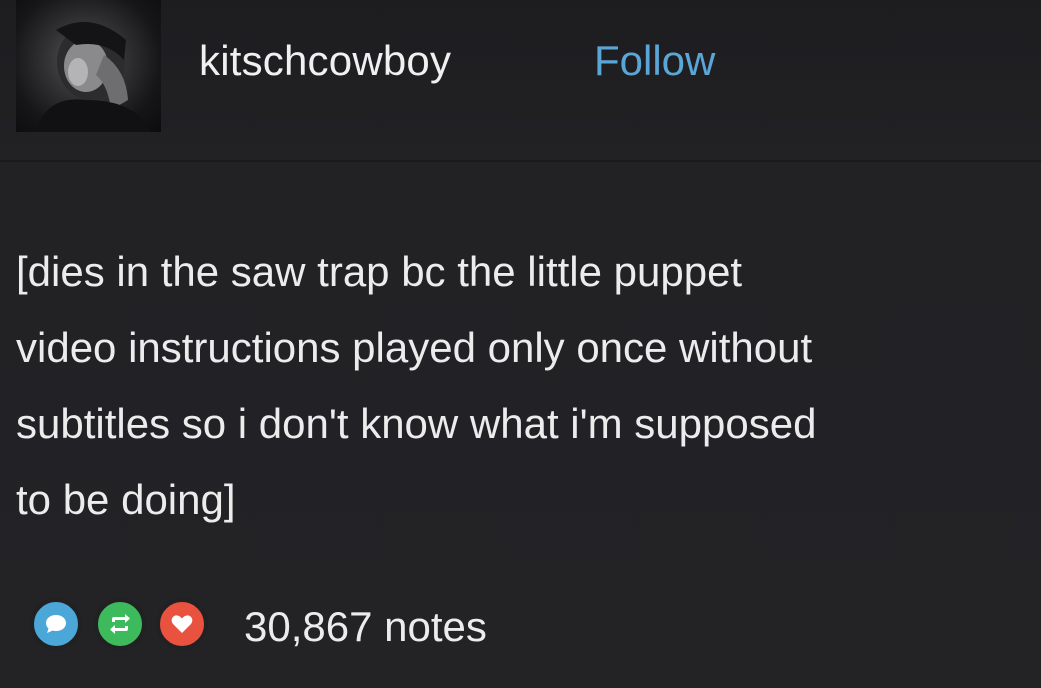 Image resolution: width=1041 pixels, height=688 pixels. Describe the element at coordinates (120, 624) in the screenshot. I see `reblog-icon` at that location.